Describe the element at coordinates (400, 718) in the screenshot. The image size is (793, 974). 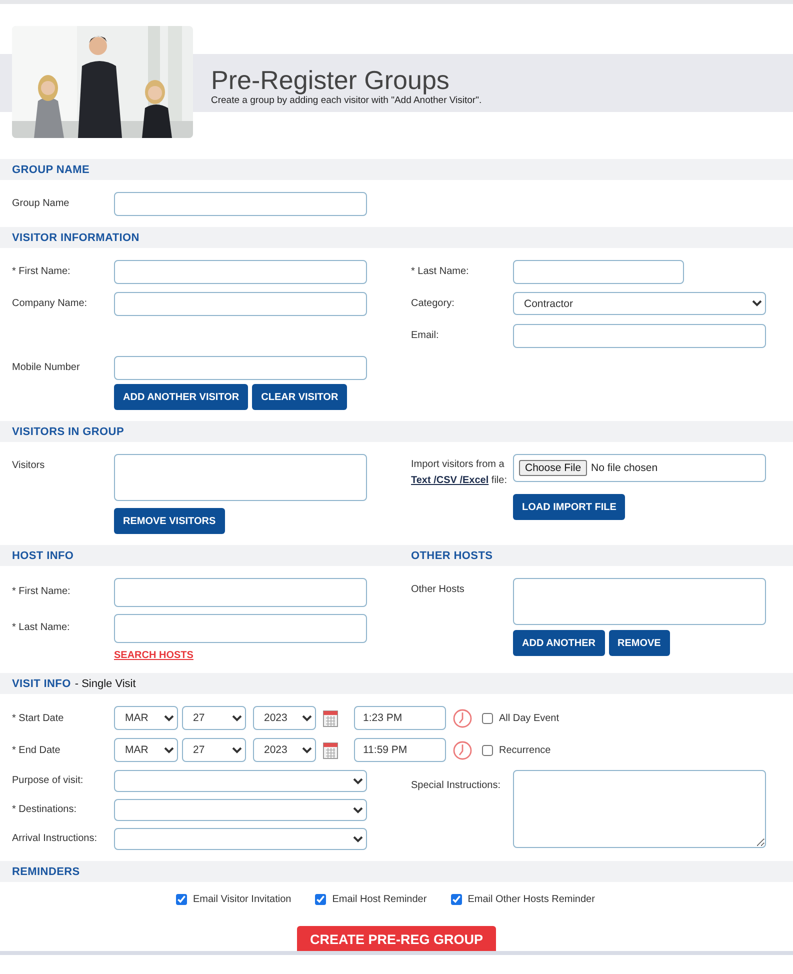
I see `time-field: 1:23 PM` at that location.